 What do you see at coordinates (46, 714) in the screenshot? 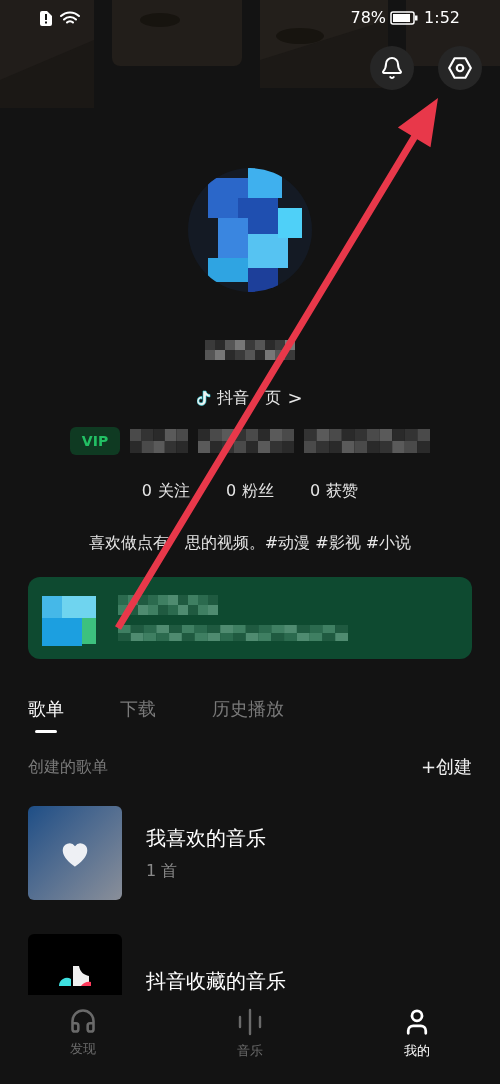
I see `tab: 歌单` at bounding box center [46, 714].